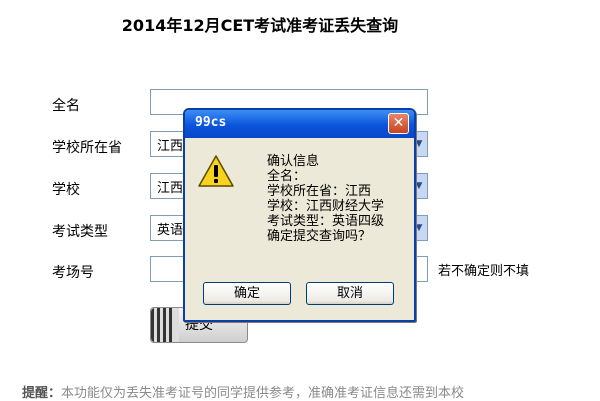  I want to click on dialog-titlebar: 99cs ✕, so click(299, 124).